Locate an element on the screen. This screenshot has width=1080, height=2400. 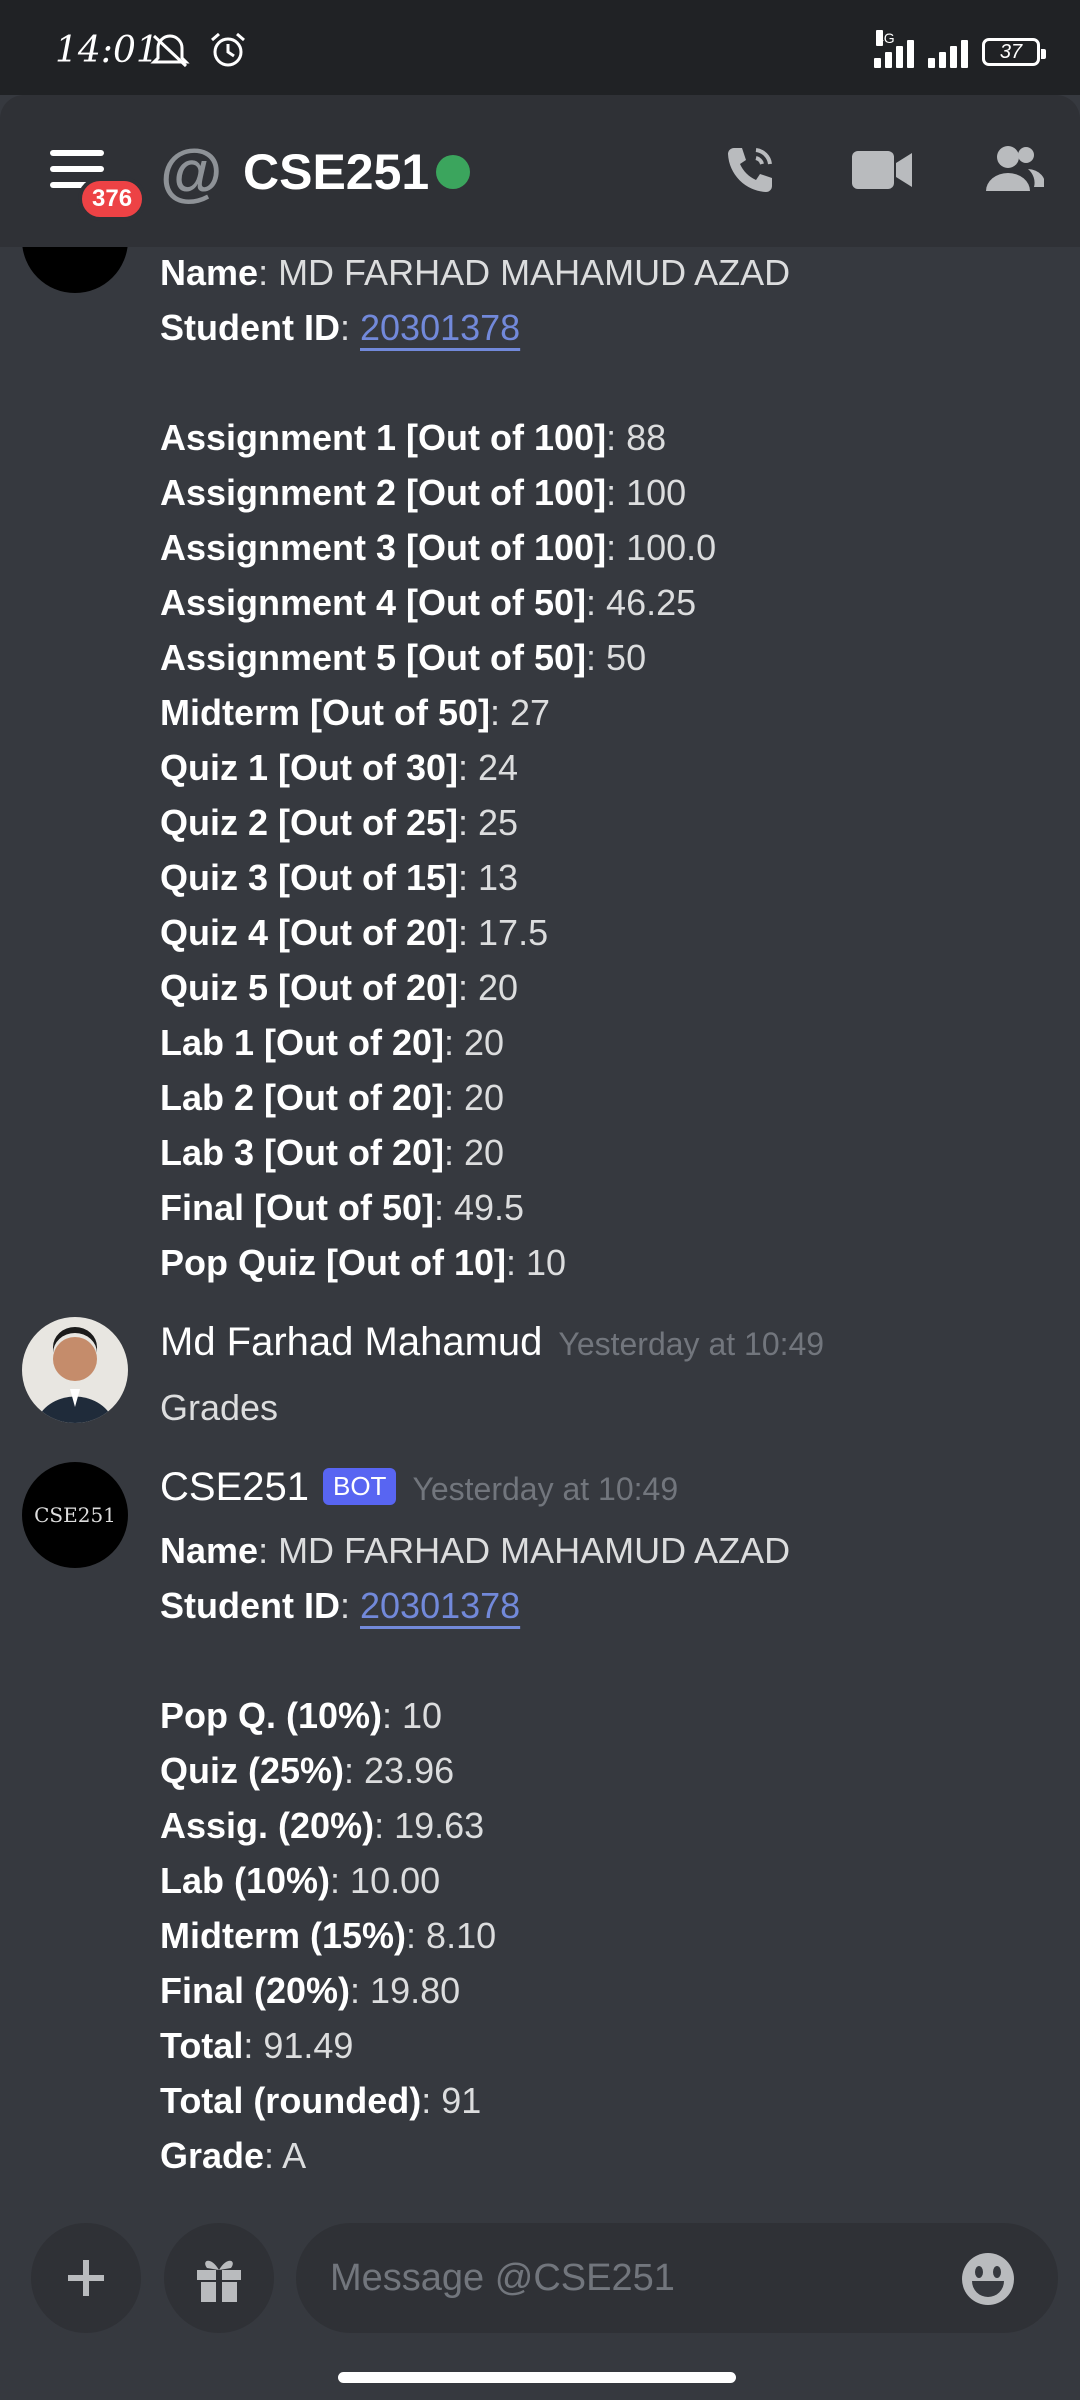
grade-label: Lab 3 [Out of 20] is located at coordinates (302, 1152).